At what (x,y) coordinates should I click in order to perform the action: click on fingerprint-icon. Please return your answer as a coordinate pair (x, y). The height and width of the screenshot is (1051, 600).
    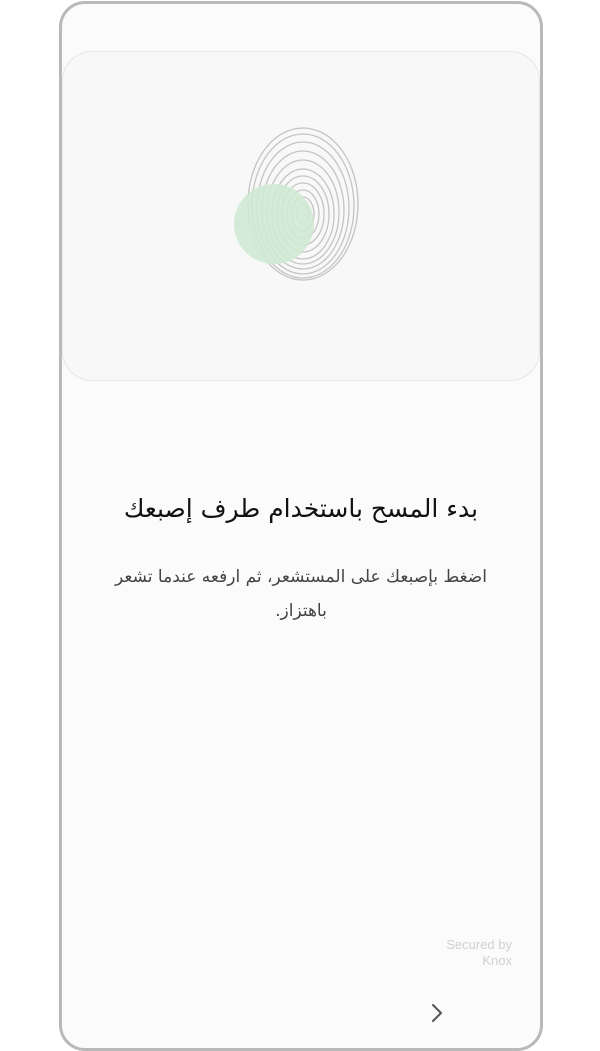
    Looking at the image, I should click on (296, 204).